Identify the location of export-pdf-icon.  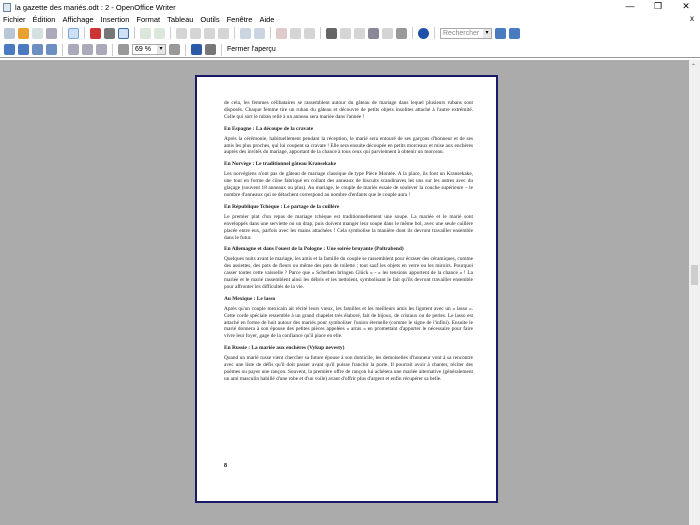
(95, 33).